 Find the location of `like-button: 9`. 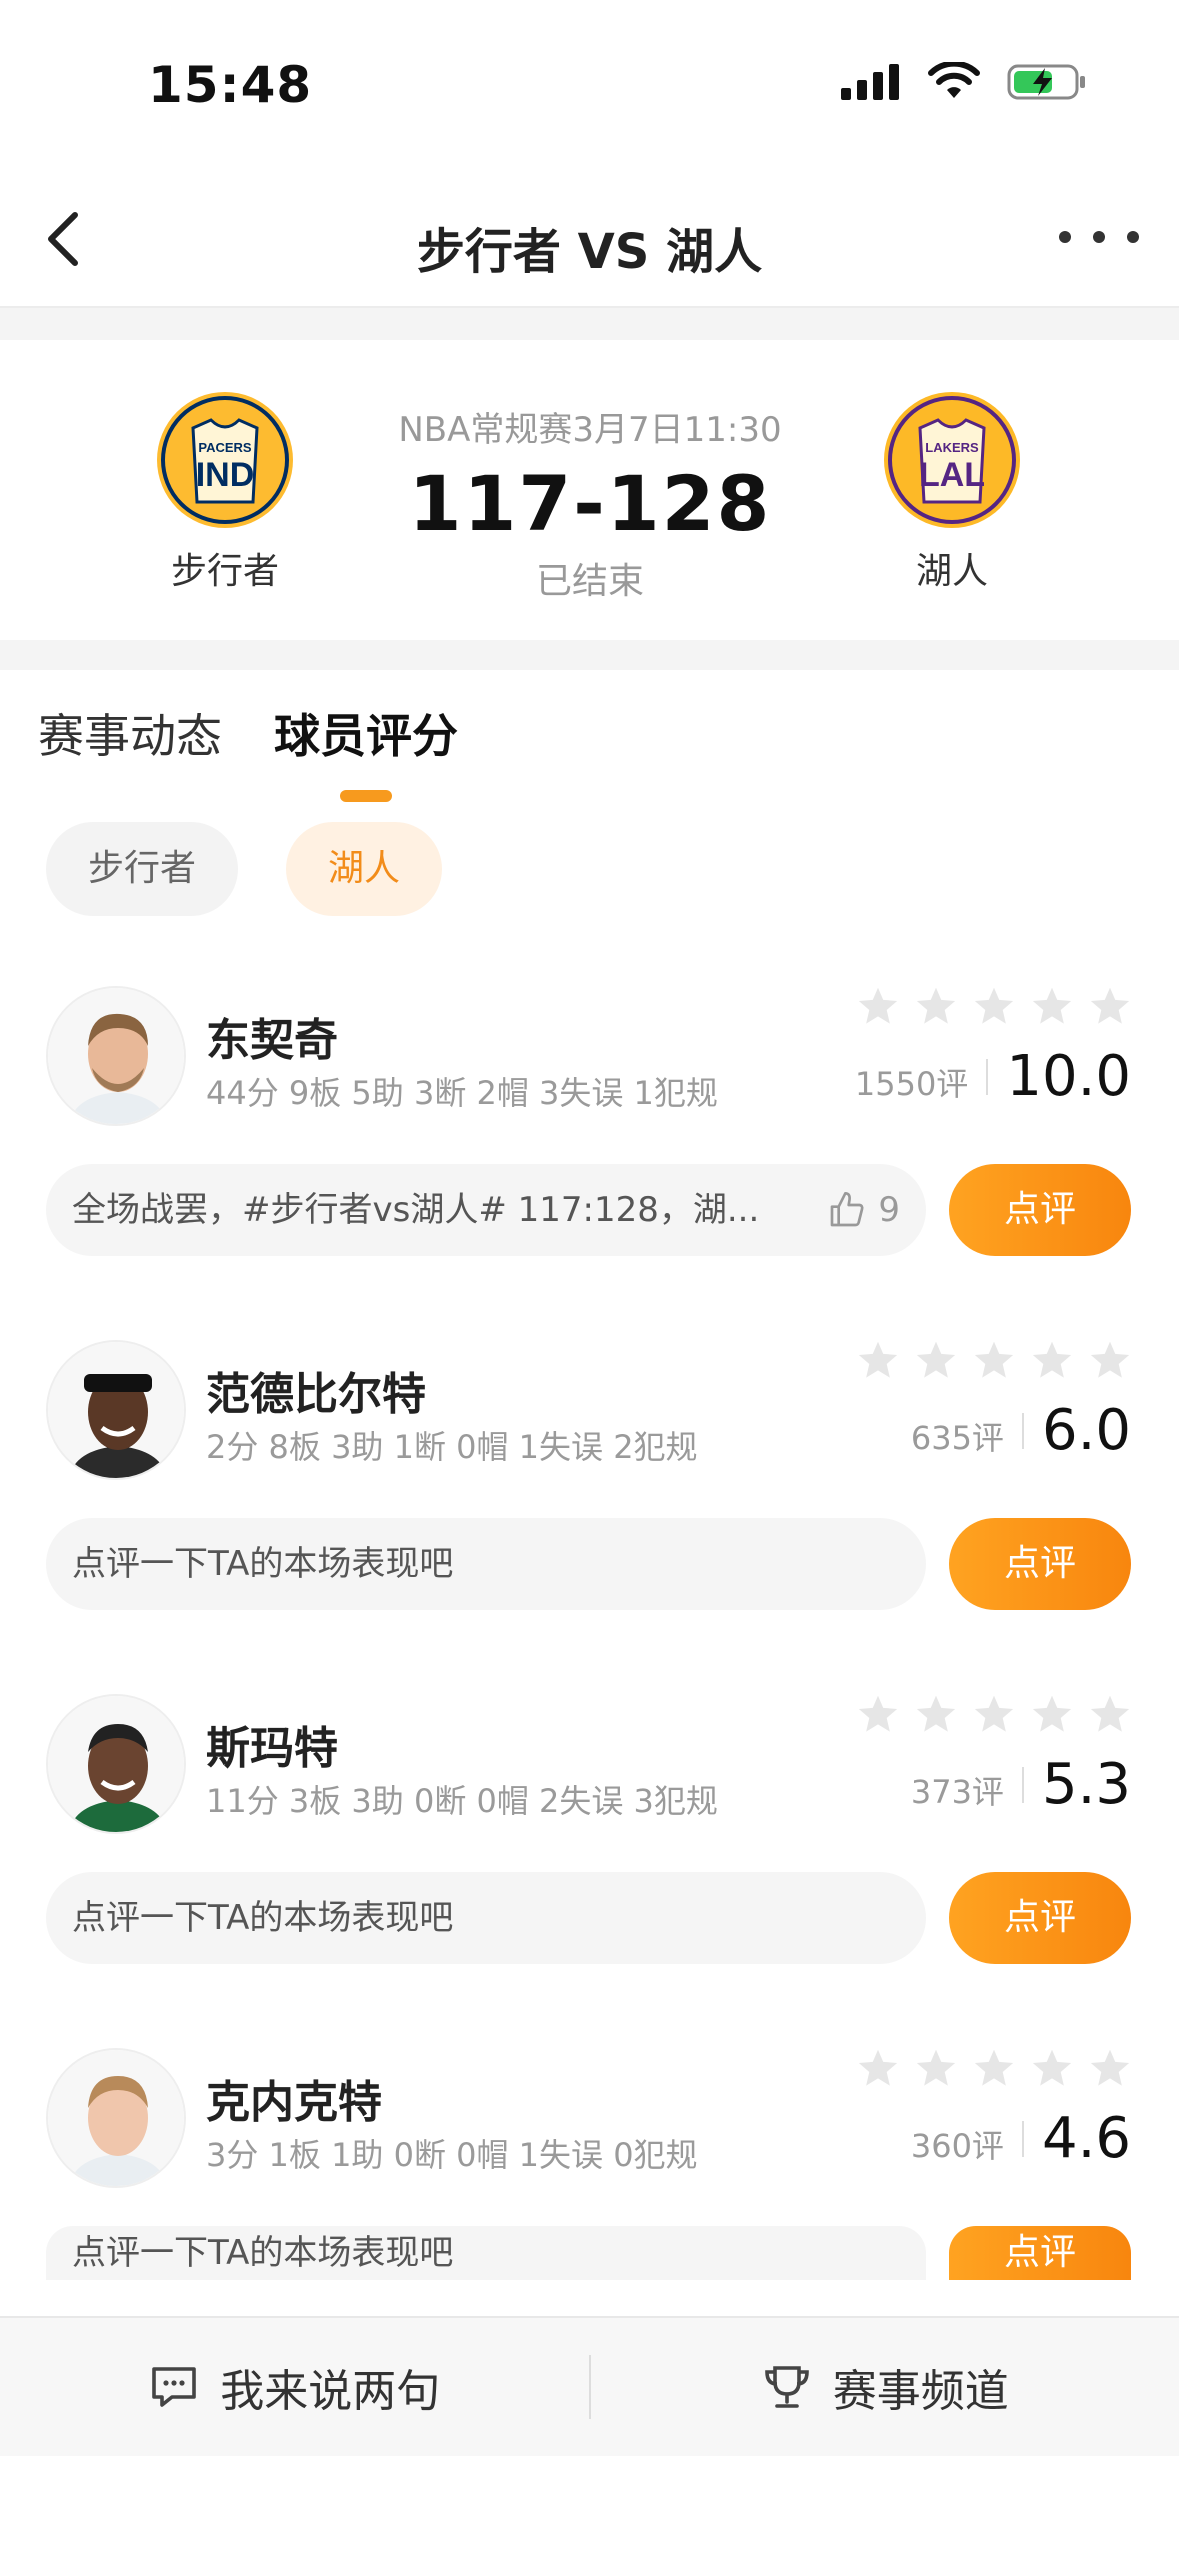

like-button: 9 is located at coordinates (863, 1210).